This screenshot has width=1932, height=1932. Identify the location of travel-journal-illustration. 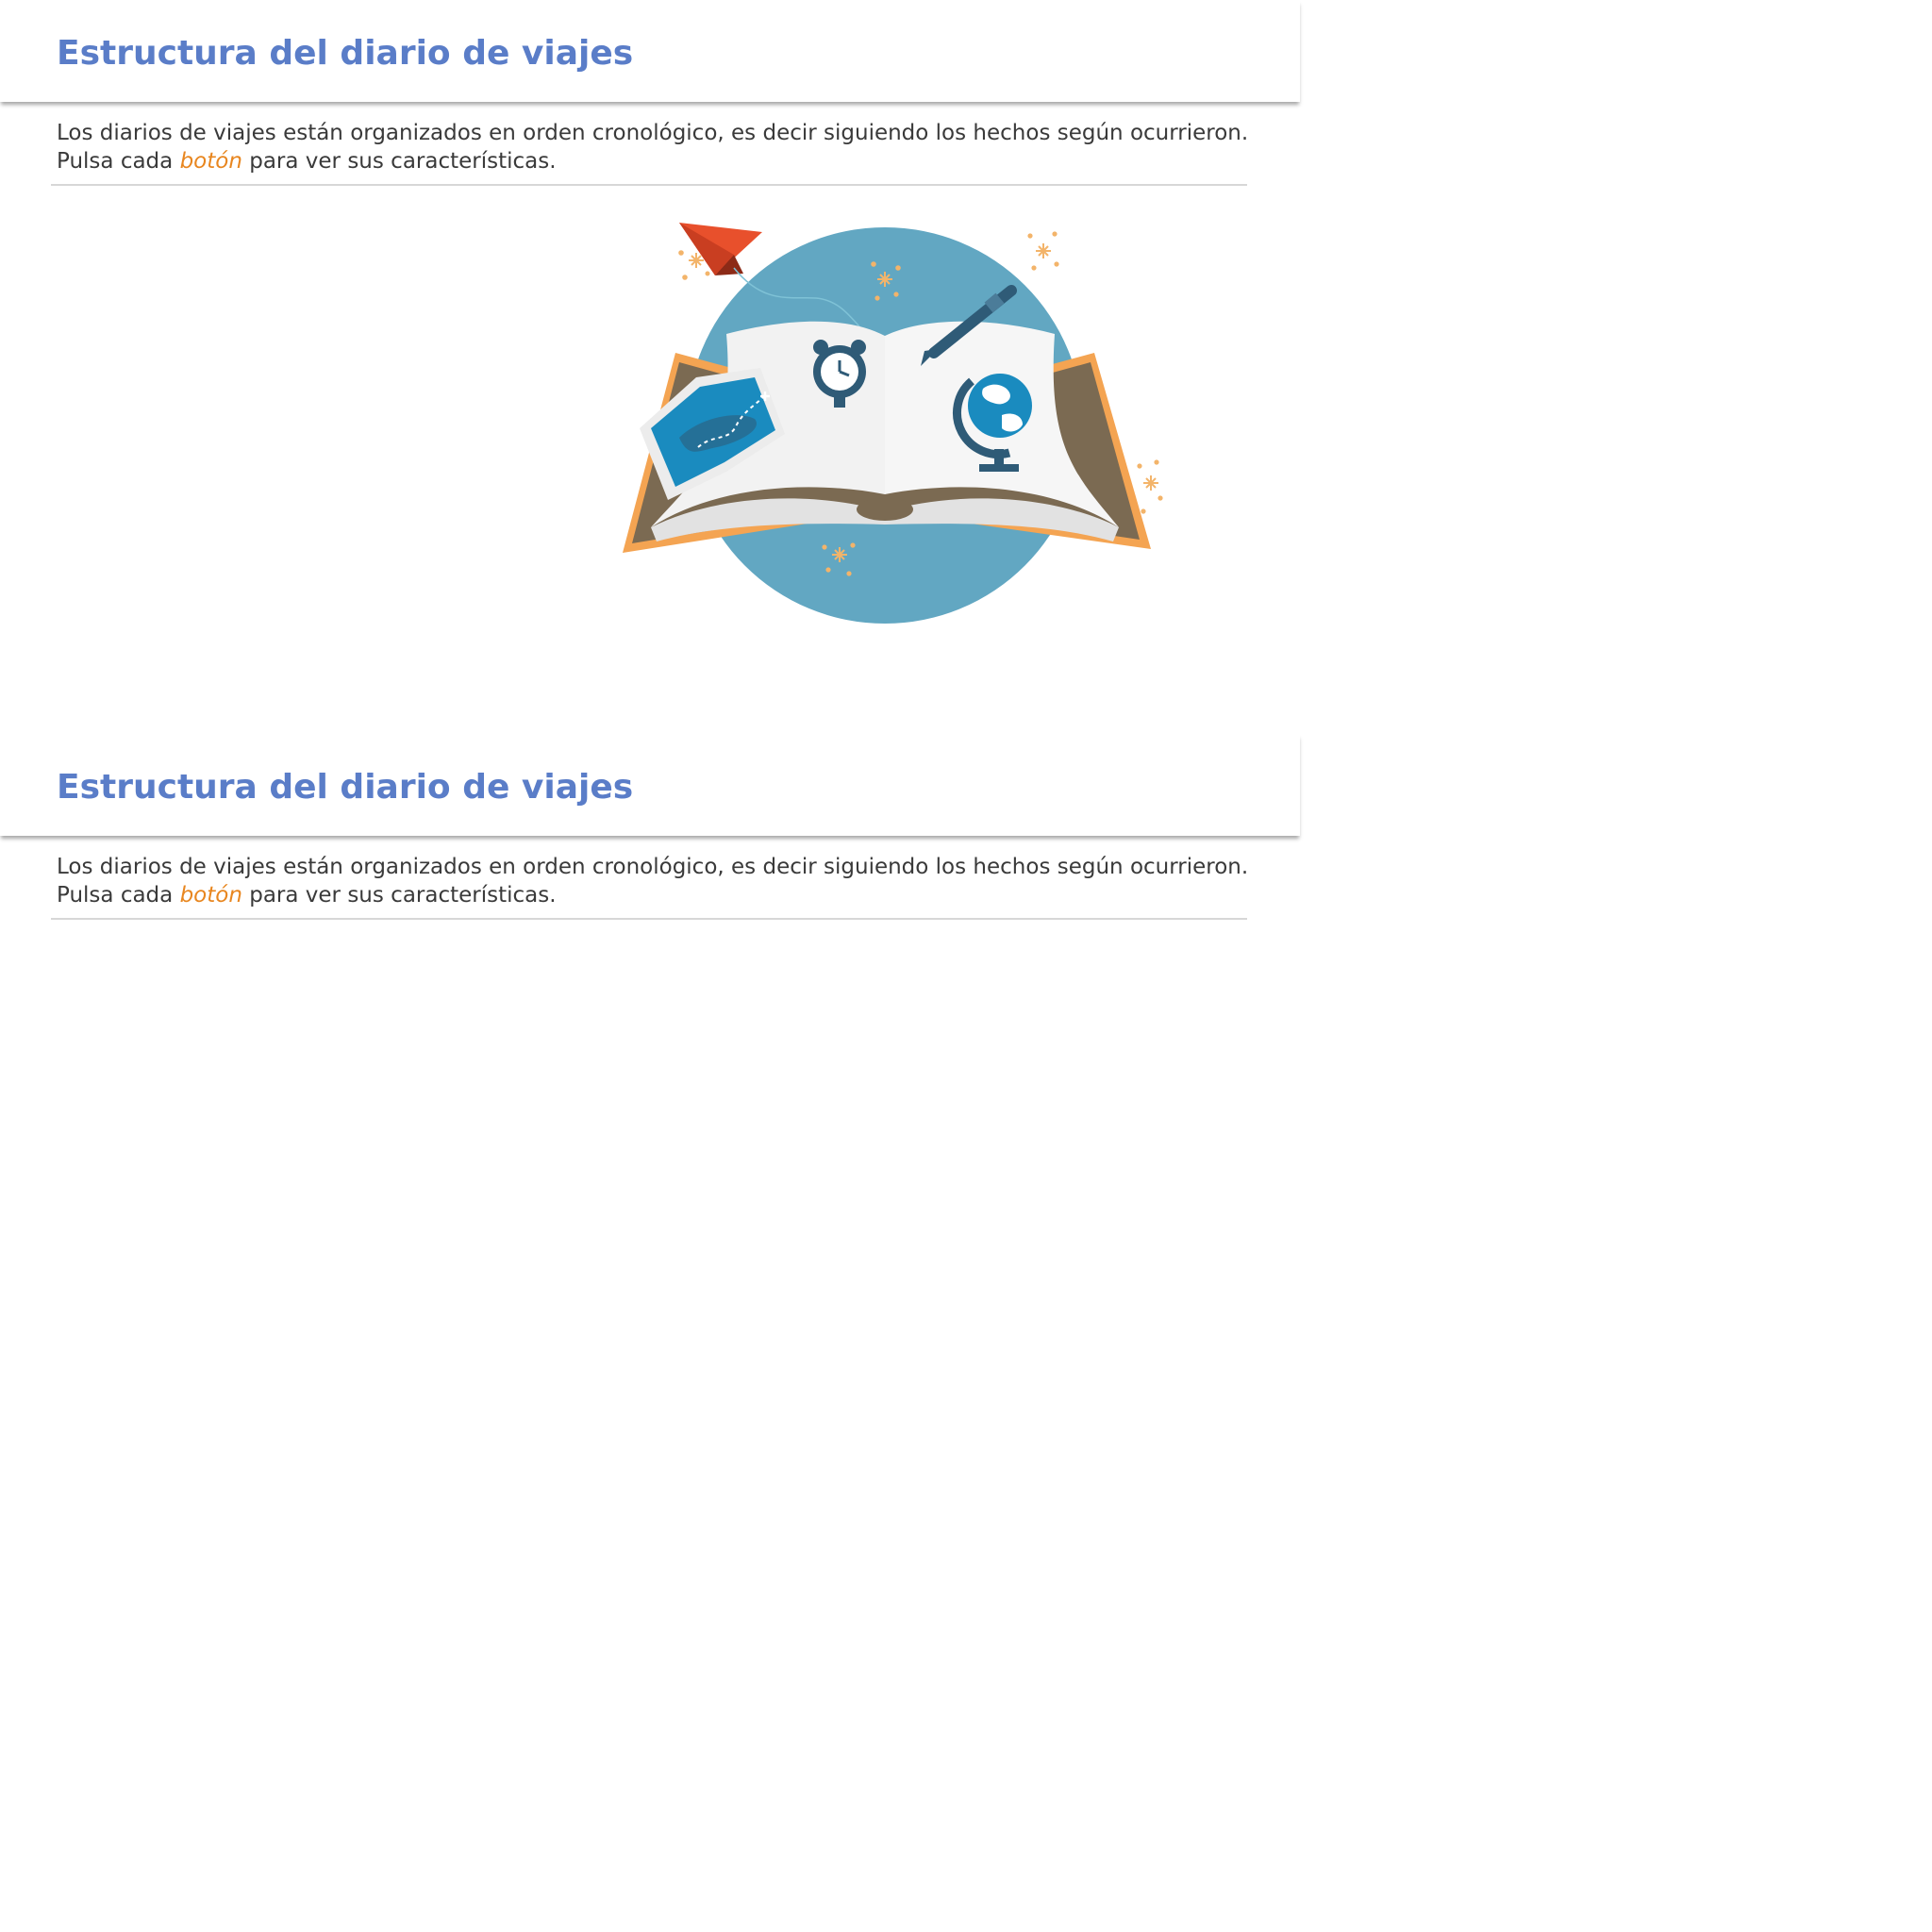
(893, 423).